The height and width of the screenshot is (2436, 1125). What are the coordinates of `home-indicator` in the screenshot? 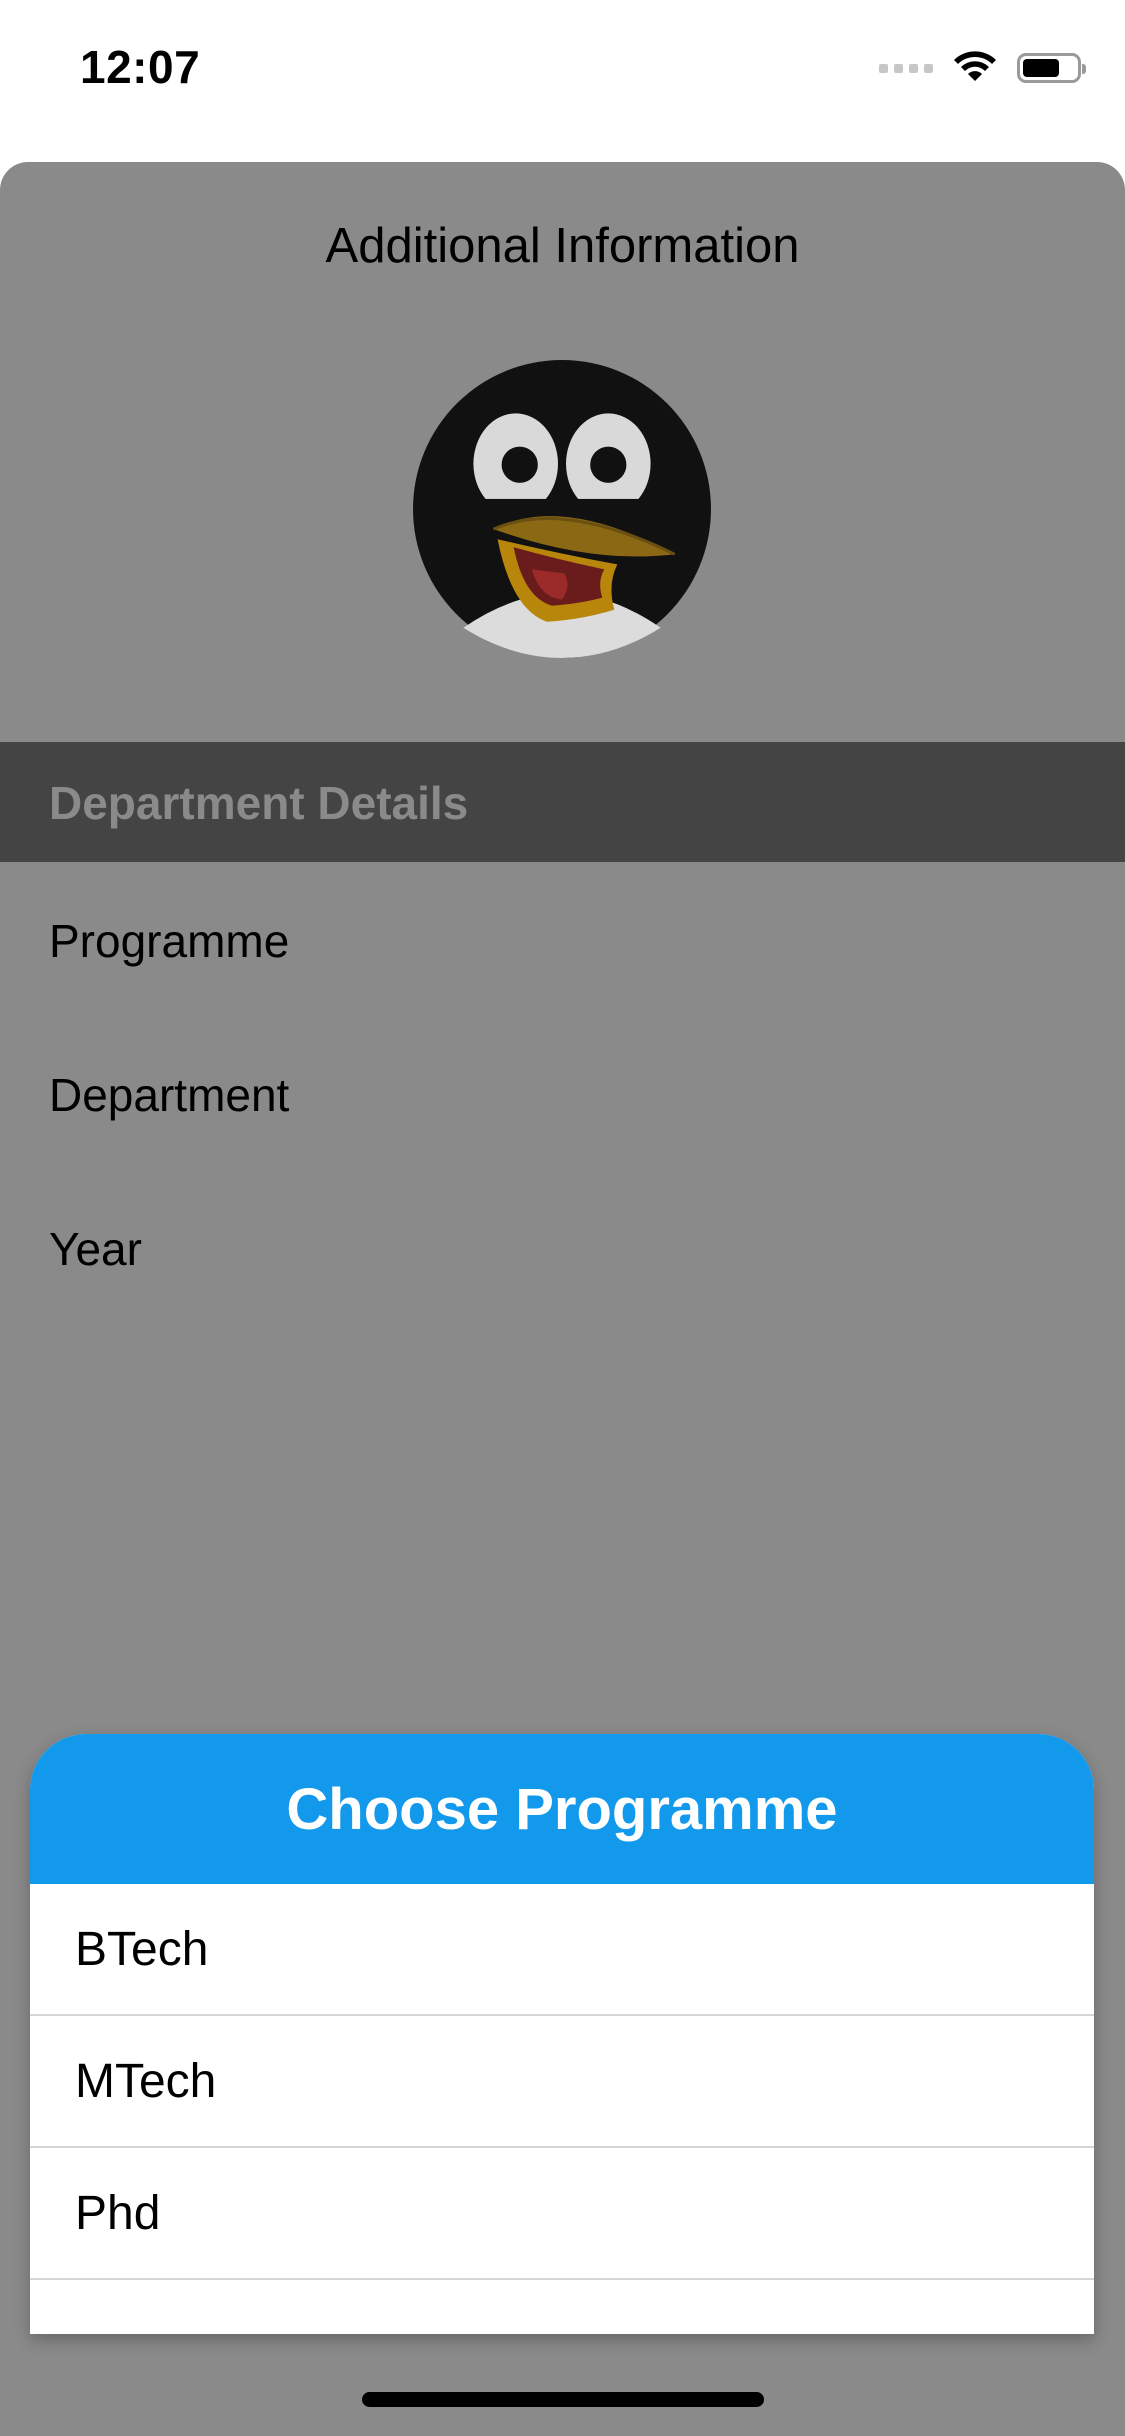 It's located at (563, 2399).